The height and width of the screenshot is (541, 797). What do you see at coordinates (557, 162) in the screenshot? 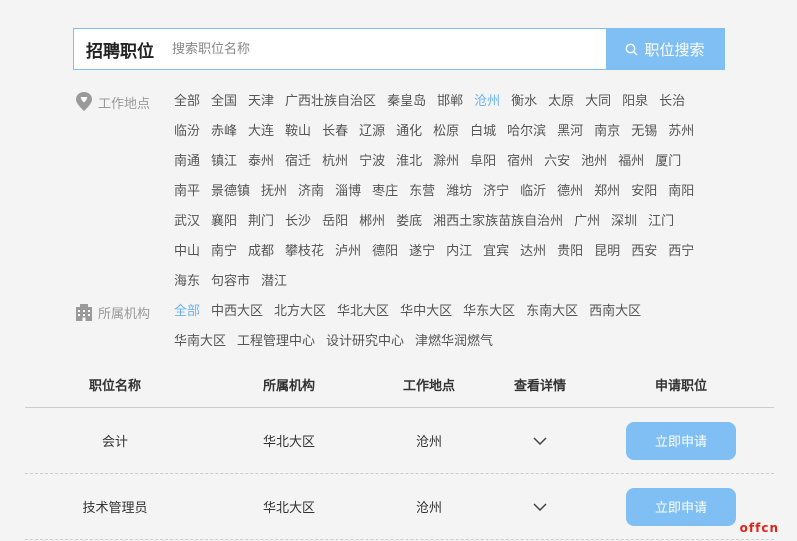
I see `location-tag: 六安` at bounding box center [557, 162].